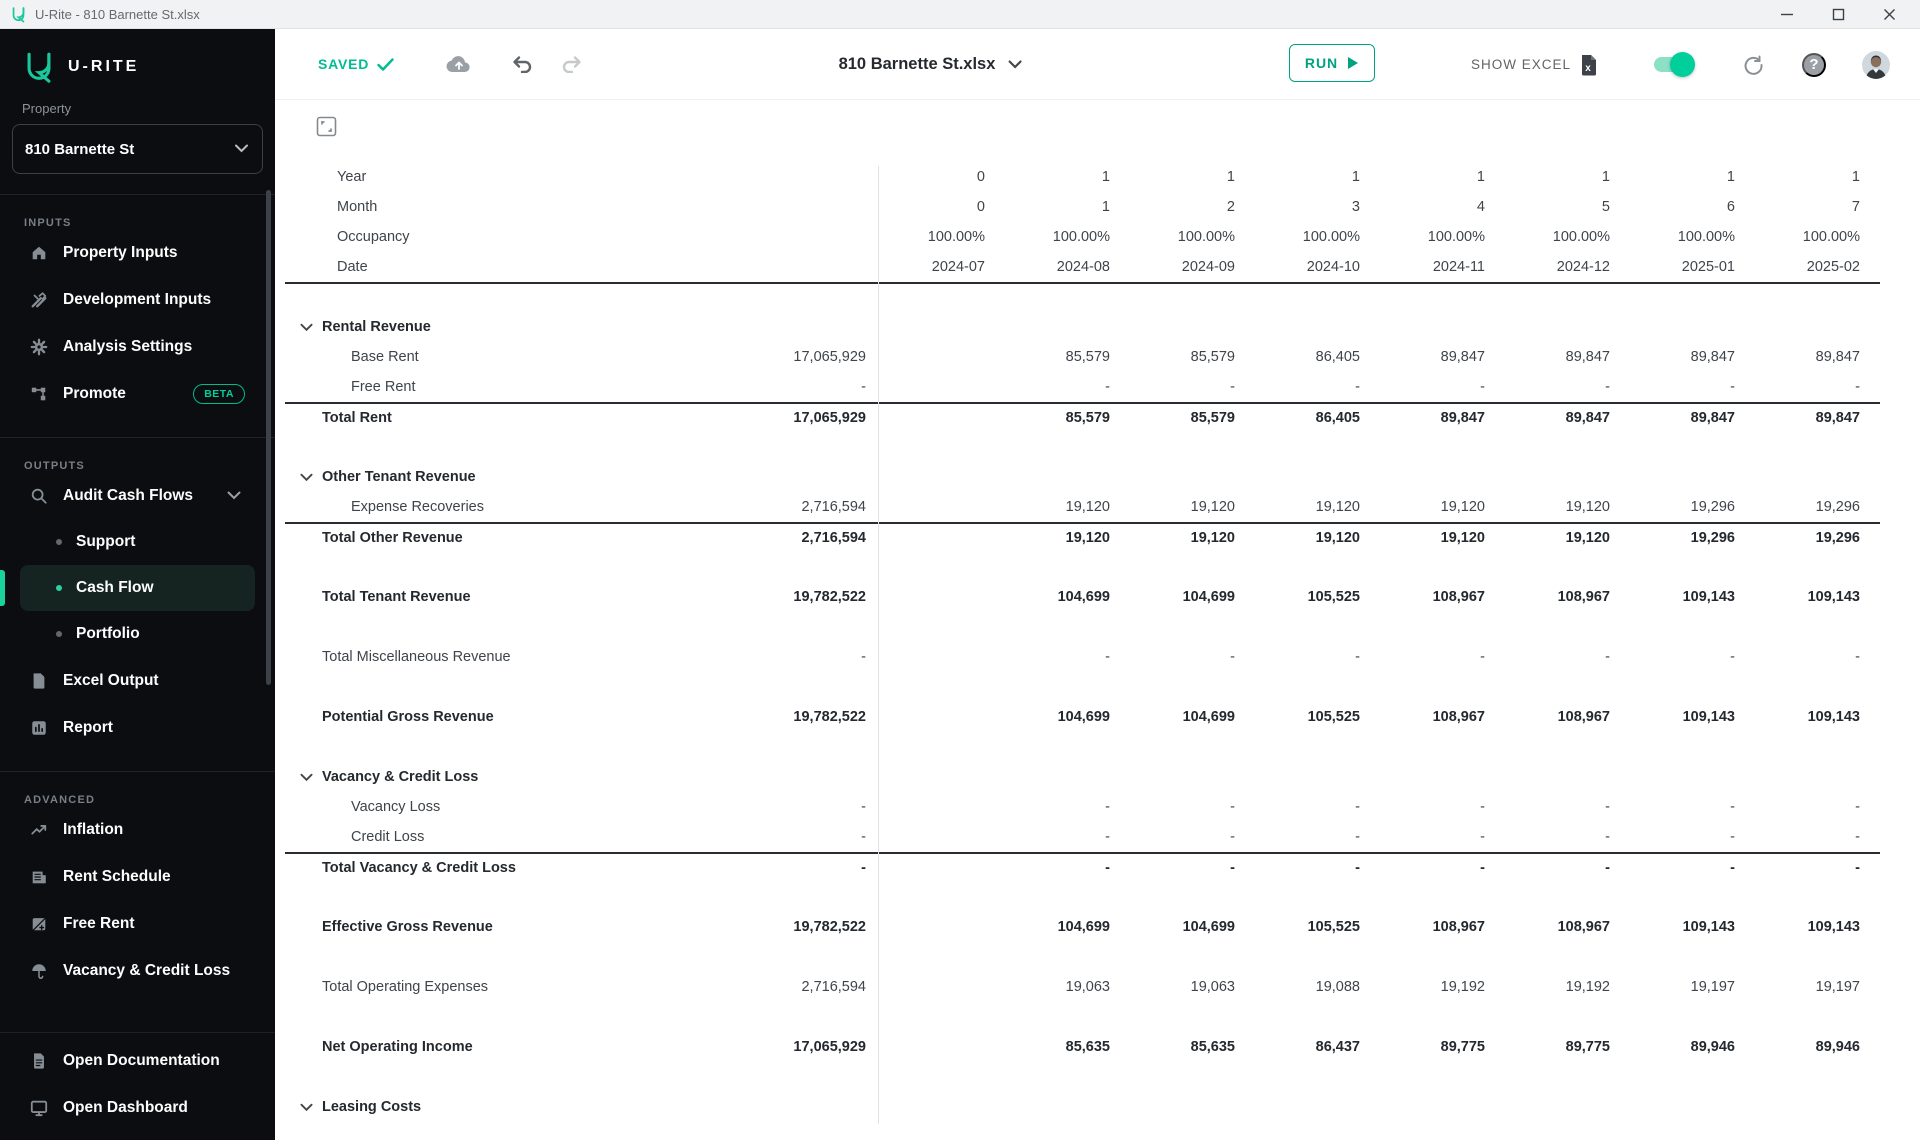 The image size is (1920, 1140). I want to click on workbook-title: 810 Barnette St.xlsx, so click(930, 64).